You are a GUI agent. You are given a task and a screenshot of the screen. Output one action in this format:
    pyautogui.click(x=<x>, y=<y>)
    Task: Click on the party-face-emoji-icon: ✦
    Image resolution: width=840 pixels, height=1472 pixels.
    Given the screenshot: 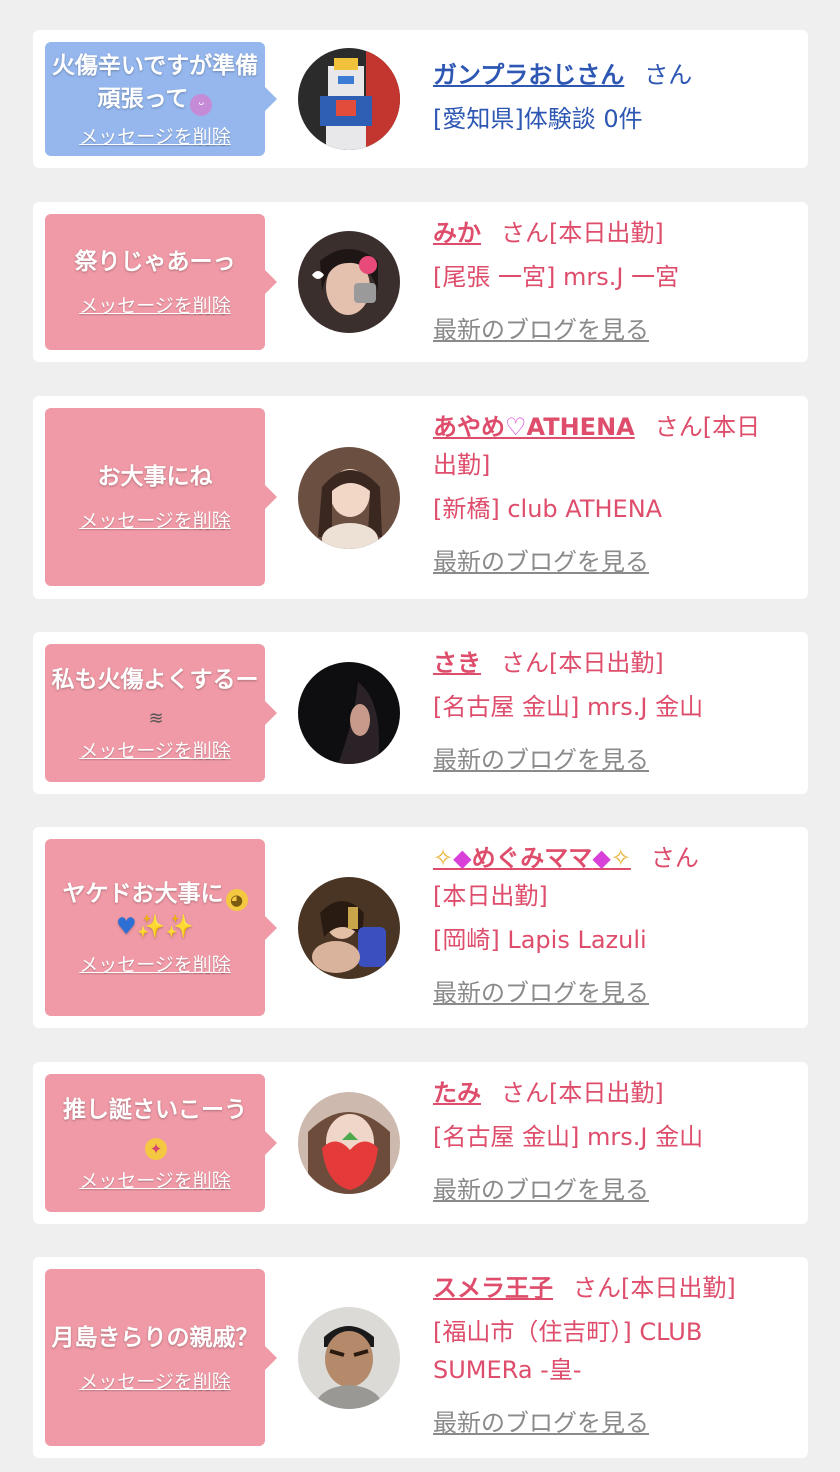 What is the action you would take?
    pyautogui.click(x=156, y=1148)
    